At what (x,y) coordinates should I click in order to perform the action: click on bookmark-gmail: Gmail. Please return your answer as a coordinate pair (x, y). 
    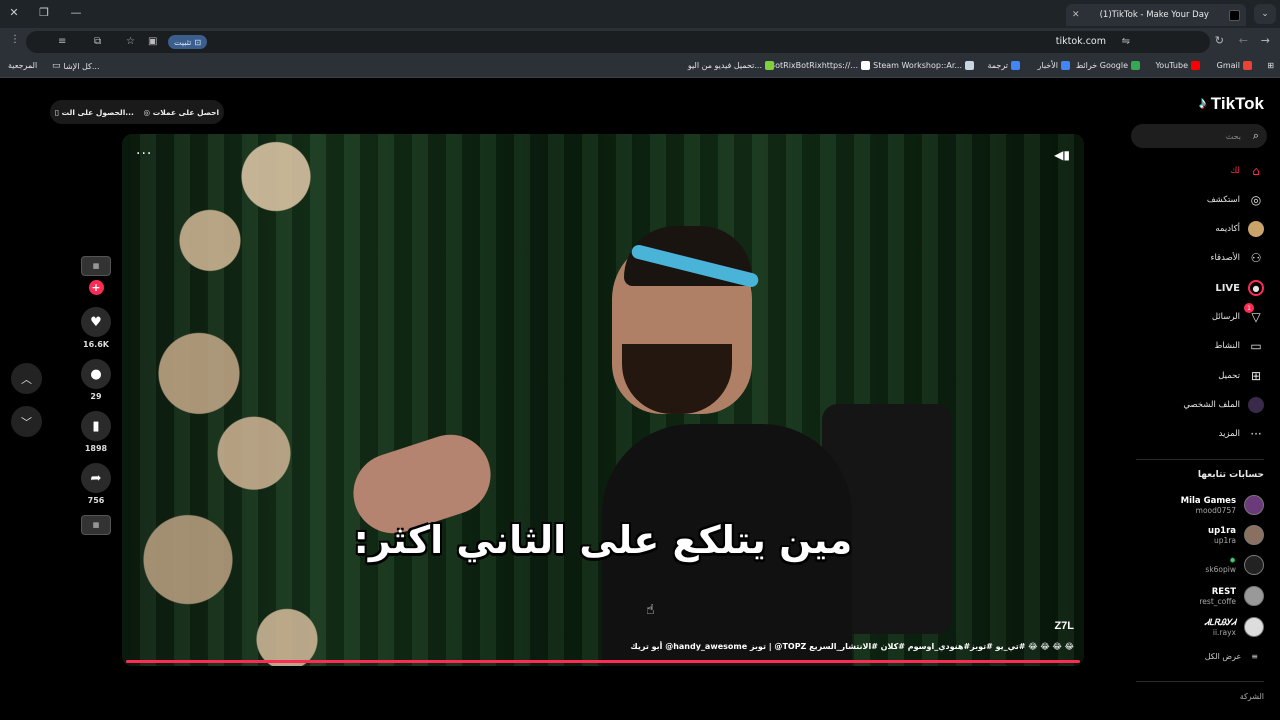
    Looking at the image, I should click on (1234, 65).